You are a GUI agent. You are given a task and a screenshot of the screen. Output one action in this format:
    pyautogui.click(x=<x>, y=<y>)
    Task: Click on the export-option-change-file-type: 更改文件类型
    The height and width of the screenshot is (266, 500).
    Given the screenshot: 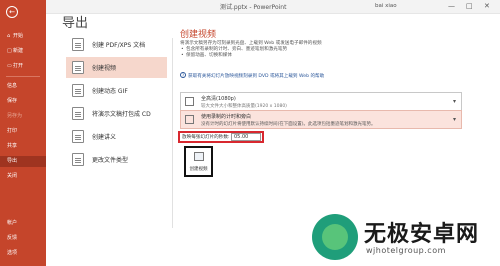 What is the action you would take?
    pyautogui.click(x=116, y=159)
    